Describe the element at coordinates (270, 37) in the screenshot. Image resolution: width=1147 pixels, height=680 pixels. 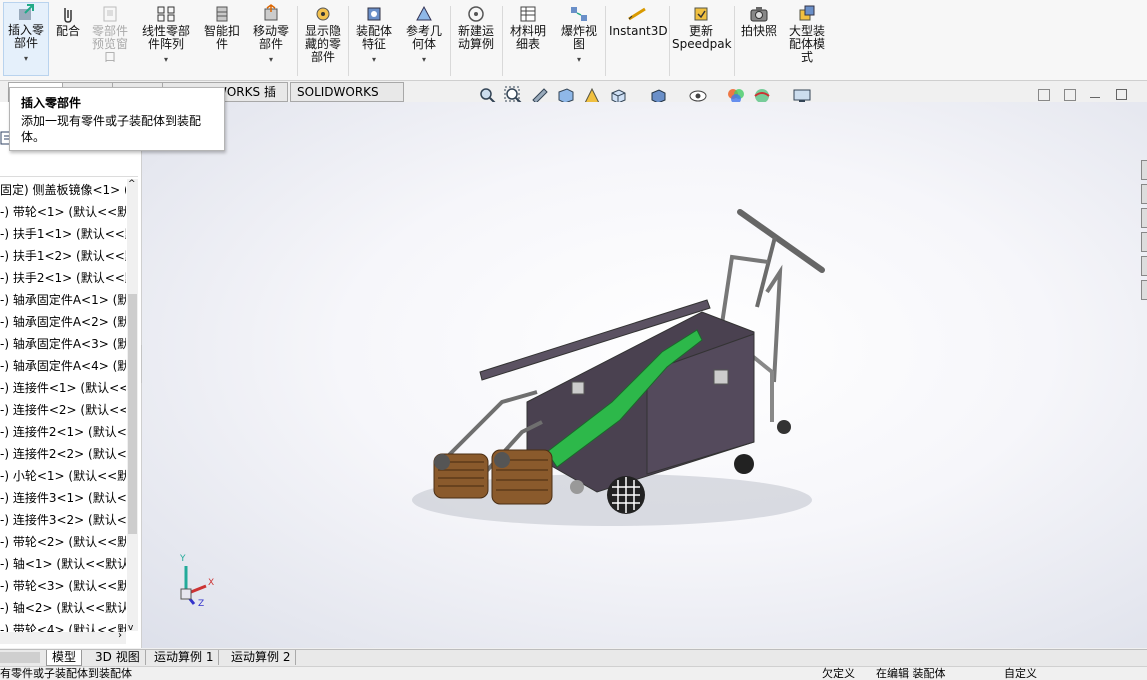
I see `move-component-label: 移动零 部件` at that location.